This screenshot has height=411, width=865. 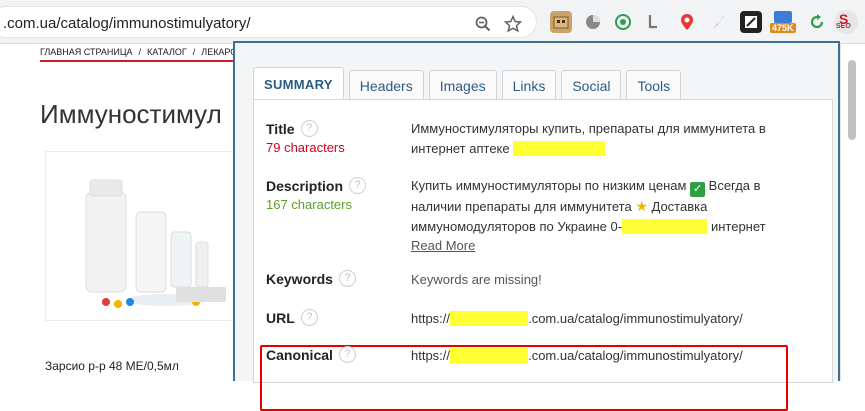 What do you see at coordinates (268, 22) in the screenshot?
I see `address-bar: .com.ua/catalog/immunostimulyatory/` at bounding box center [268, 22].